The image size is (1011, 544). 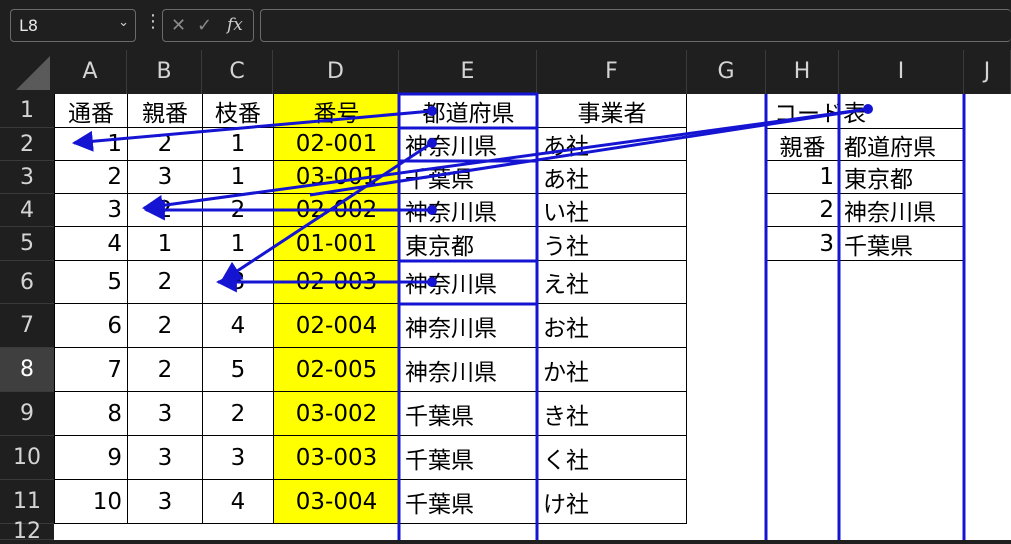 I want to click on arrow-code-to-b4, so click(x=505, y=161).